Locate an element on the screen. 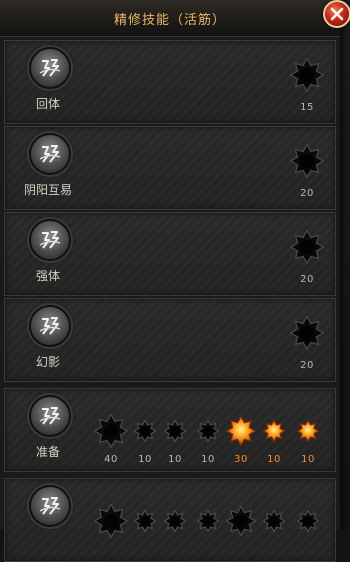  skill-name: 强体 is located at coordinates (47, 276).